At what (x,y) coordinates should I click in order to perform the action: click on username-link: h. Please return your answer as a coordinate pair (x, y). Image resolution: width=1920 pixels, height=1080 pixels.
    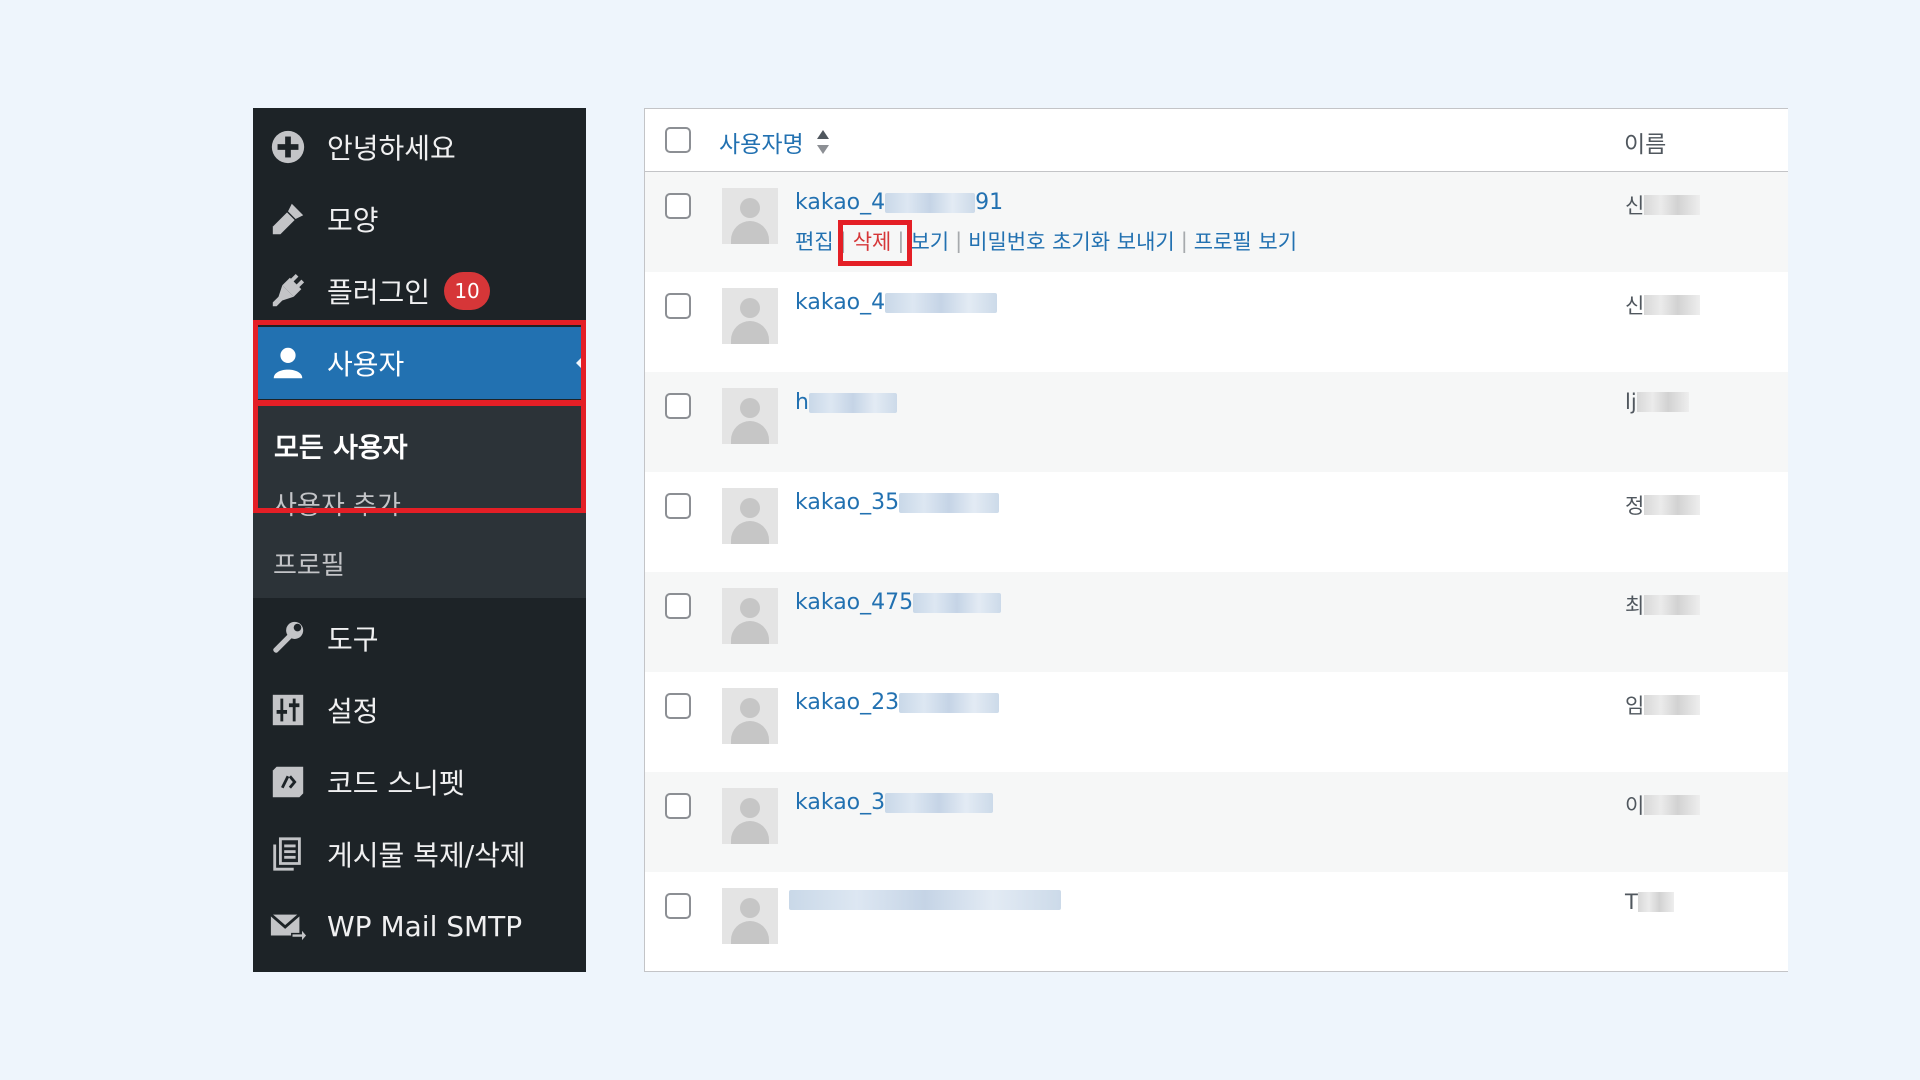
    Looking at the image, I should click on (846, 402).